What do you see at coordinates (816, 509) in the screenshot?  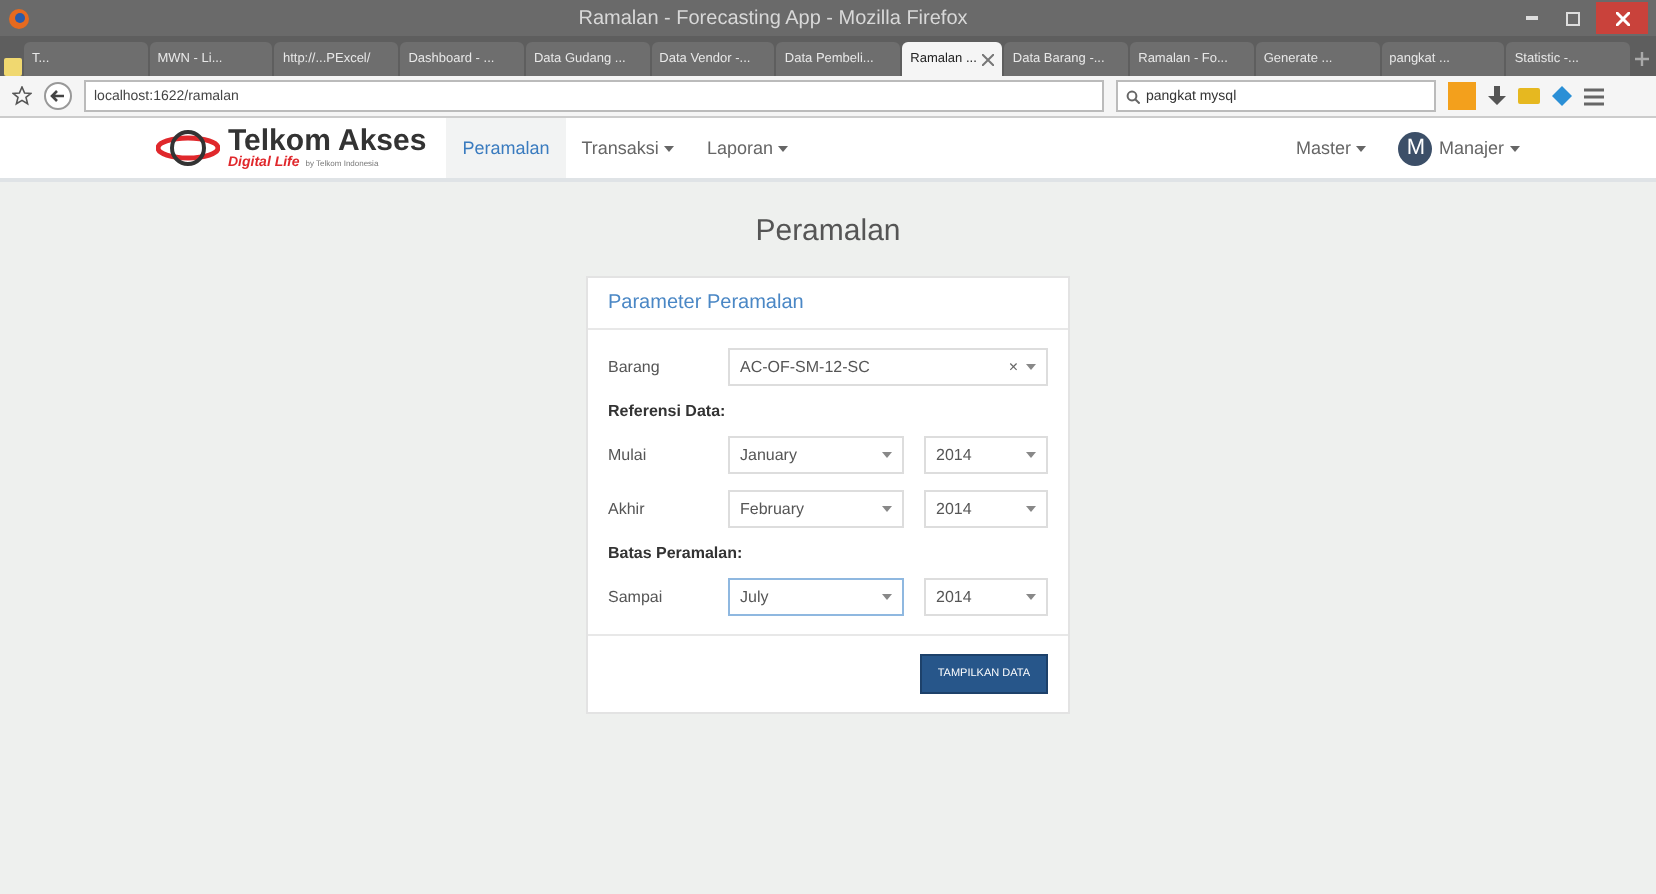 I see `select-field: February` at bounding box center [816, 509].